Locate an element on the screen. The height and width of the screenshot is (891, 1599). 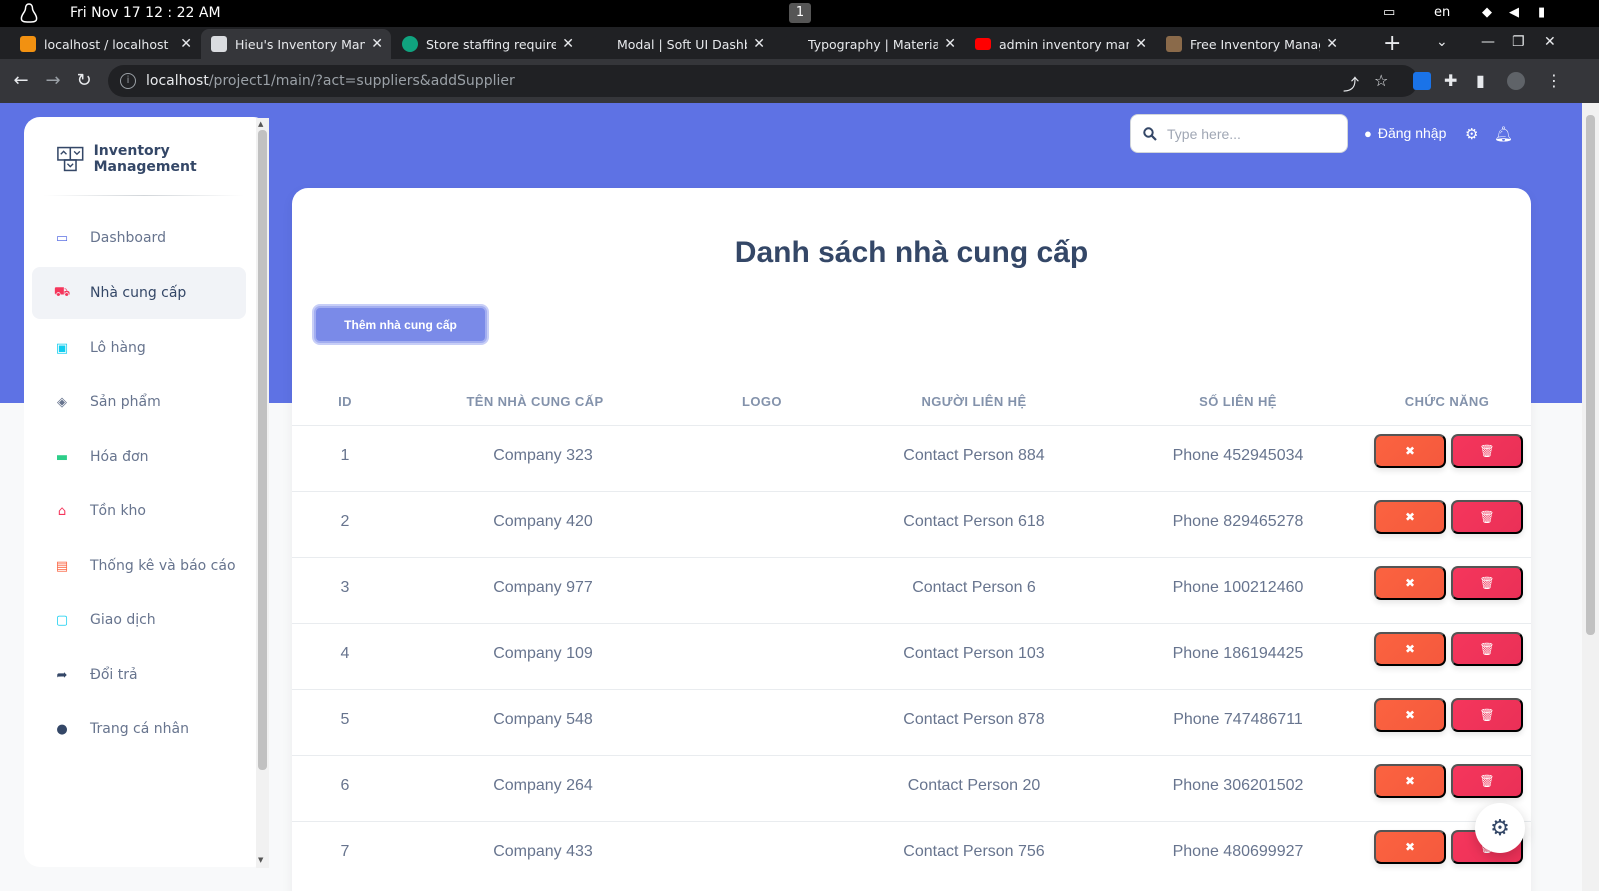
tools-icon: ✖ is located at coordinates (1410, 649).